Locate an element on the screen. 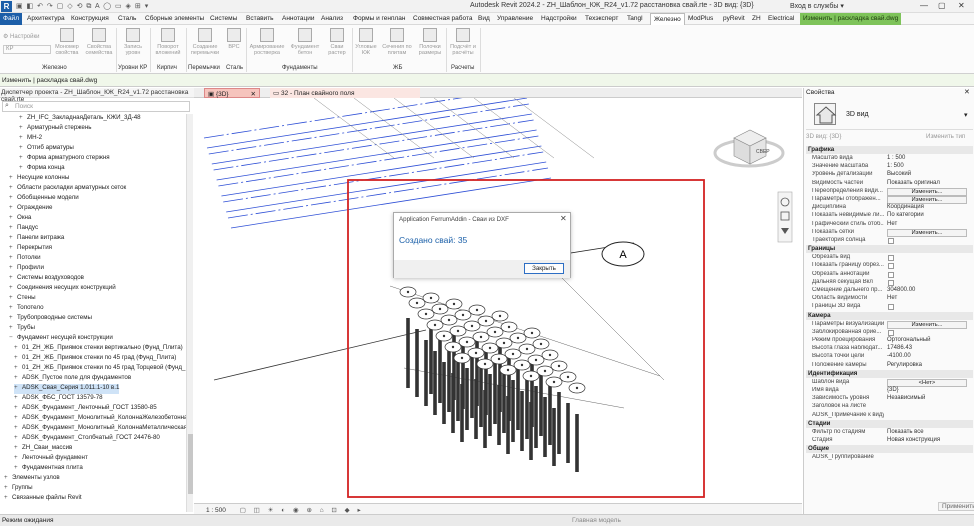 The height and width of the screenshot is (526, 974). view-cube: СВЕР is located at coordinates (749, 148).